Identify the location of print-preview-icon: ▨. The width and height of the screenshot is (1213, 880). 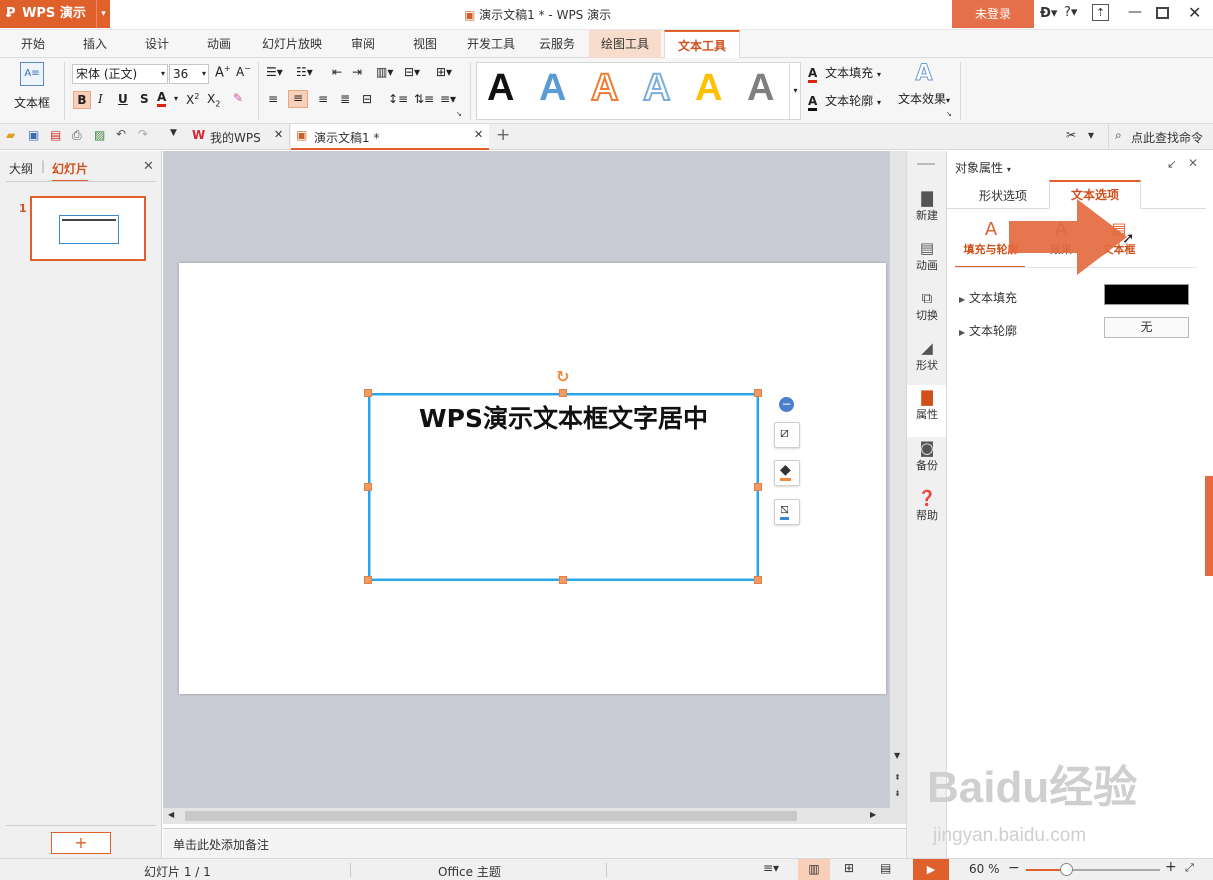
(99, 135).